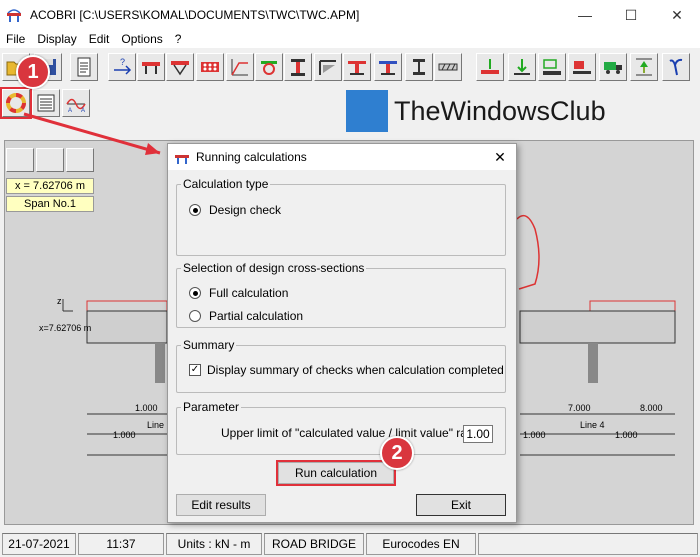 The image size is (700, 557). What do you see at coordinates (33, 72) in the screenshot?
I see `step-badge-one: 1` at bounding box center [33, 72].